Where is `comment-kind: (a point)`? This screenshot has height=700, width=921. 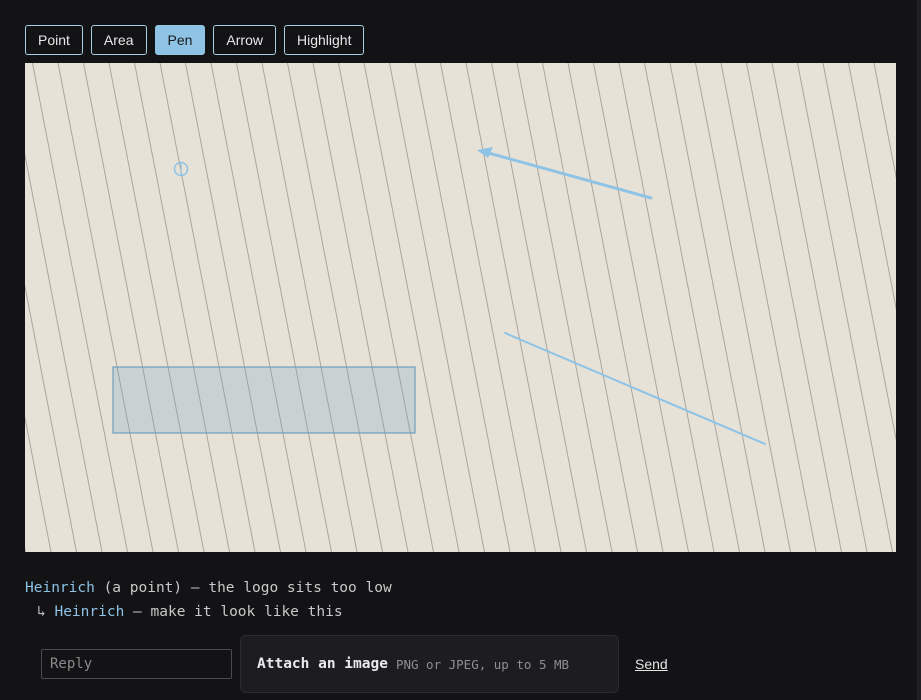 comment-kind: (a point) is located at coordinates (143, 588).